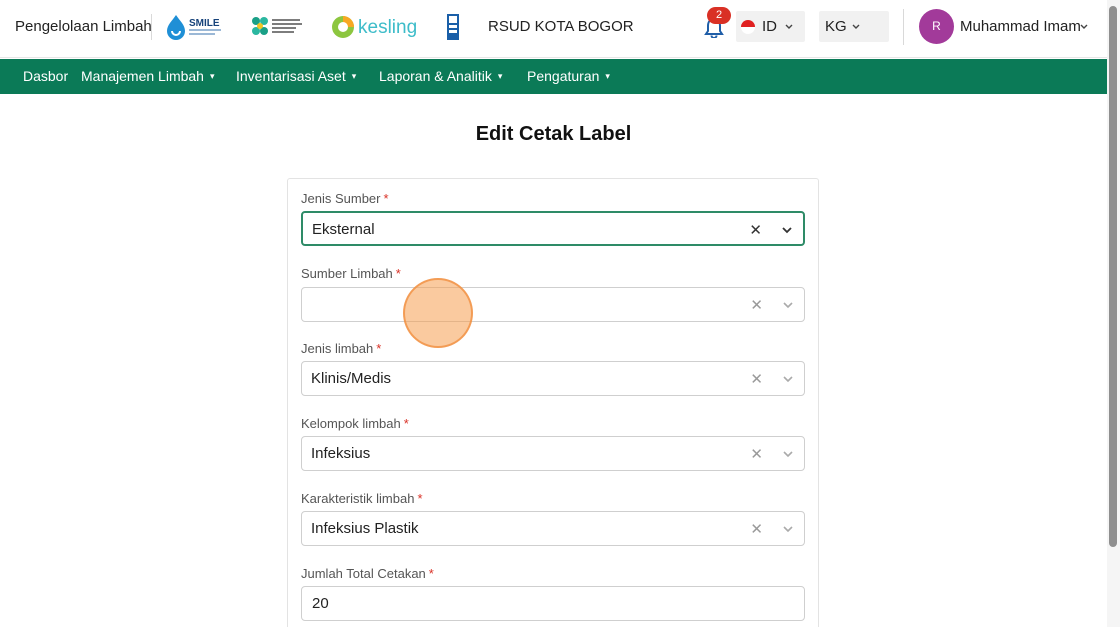 This screenshot has height=627, width=1120. What do you see at coordinates (438, 313) in the screenshot?
I see `click-indicator` at bounding box center [438, 313].